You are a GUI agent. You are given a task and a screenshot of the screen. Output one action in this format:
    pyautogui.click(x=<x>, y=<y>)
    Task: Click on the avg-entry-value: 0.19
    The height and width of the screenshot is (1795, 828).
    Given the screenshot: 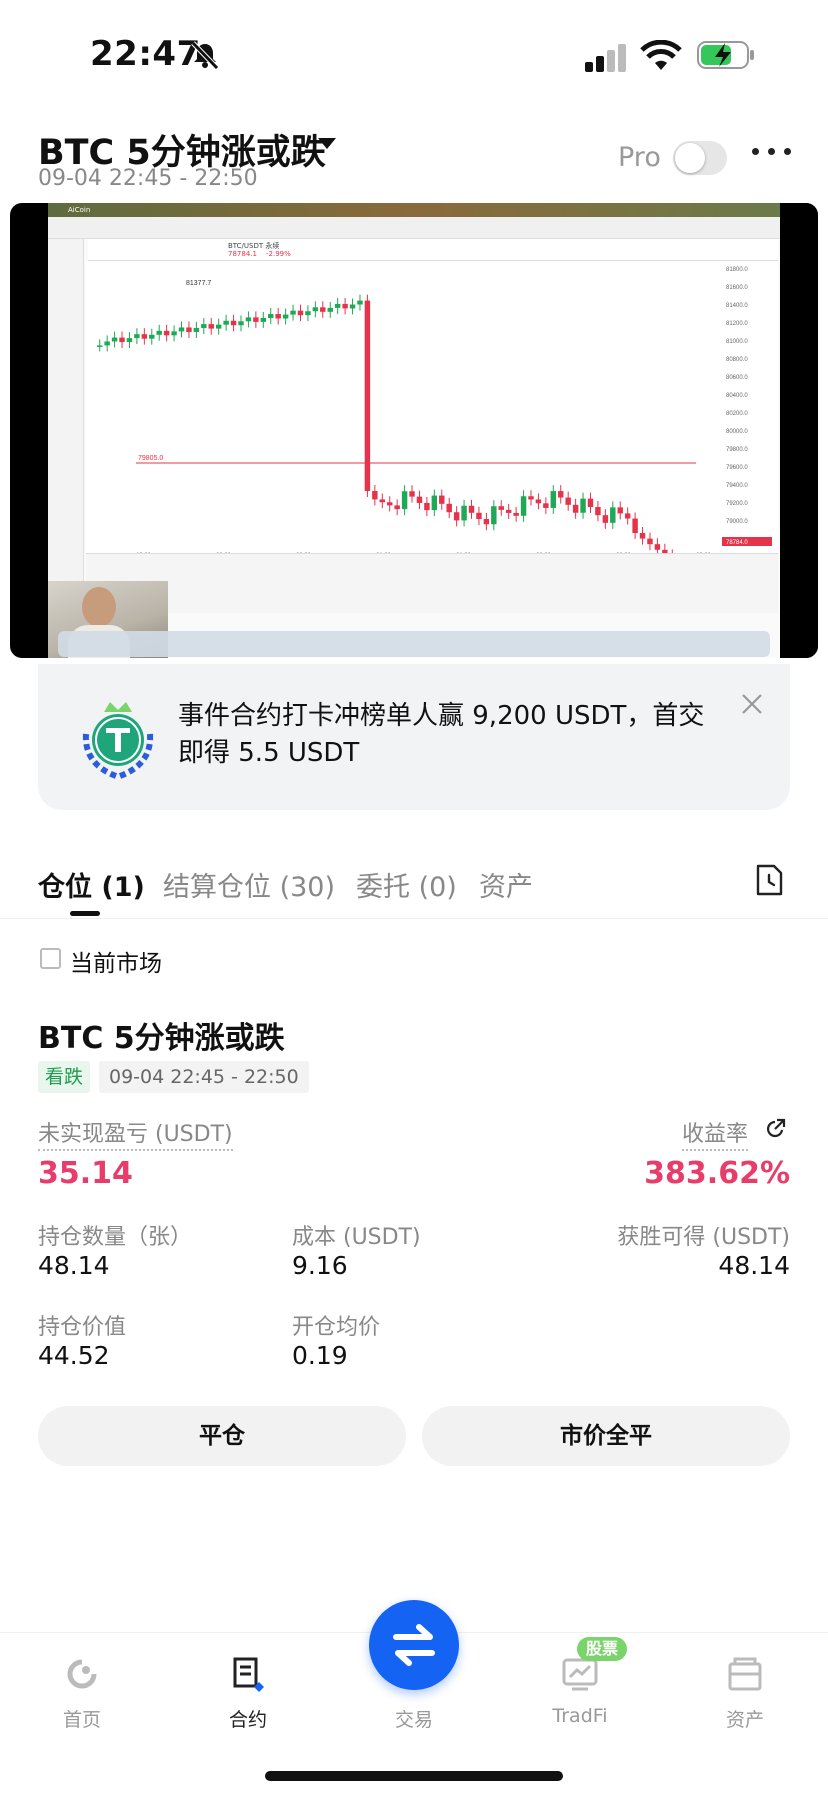 What is the action you would take?
    pyautogui.click(x=320, y=1355)
    